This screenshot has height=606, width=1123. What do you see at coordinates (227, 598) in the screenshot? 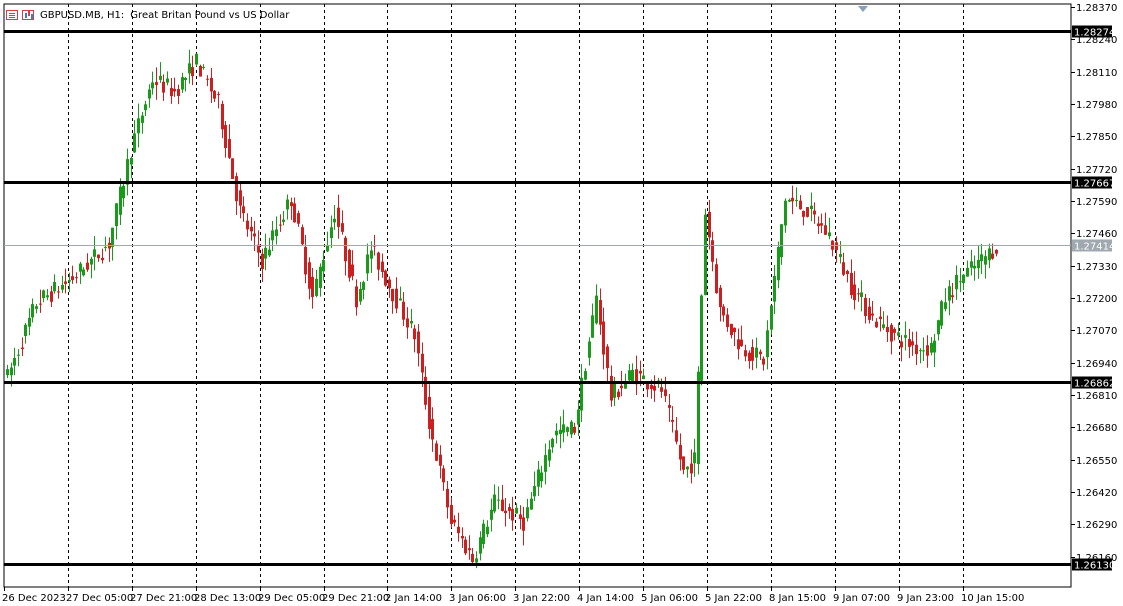
I see `x-tick-label: 28 Dec 13:00` at bounding box center [227, 598].